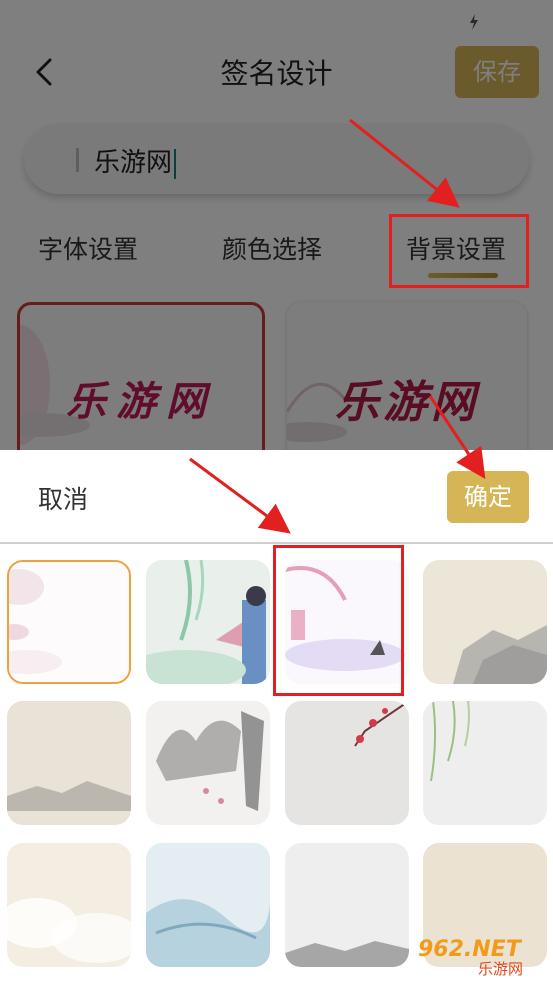 This screenshot has width=553, height=983. I want to click on tab-font-settings: 字体设置, so click(88, 248).